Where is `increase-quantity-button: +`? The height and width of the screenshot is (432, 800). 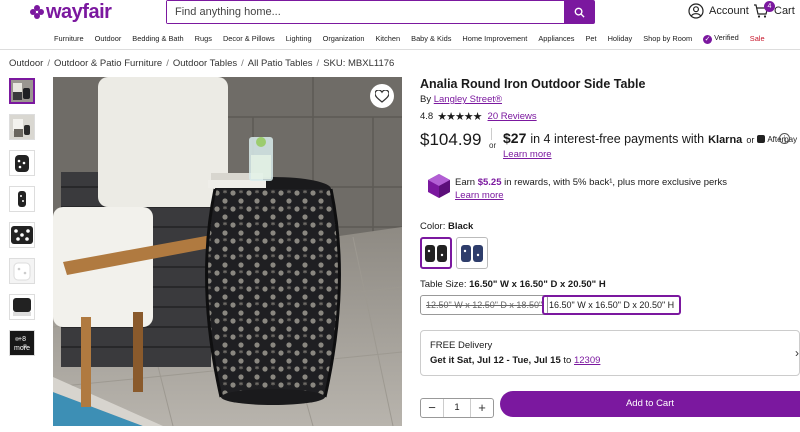
increase-quantity-button: + is located at coordinates (482, 408).